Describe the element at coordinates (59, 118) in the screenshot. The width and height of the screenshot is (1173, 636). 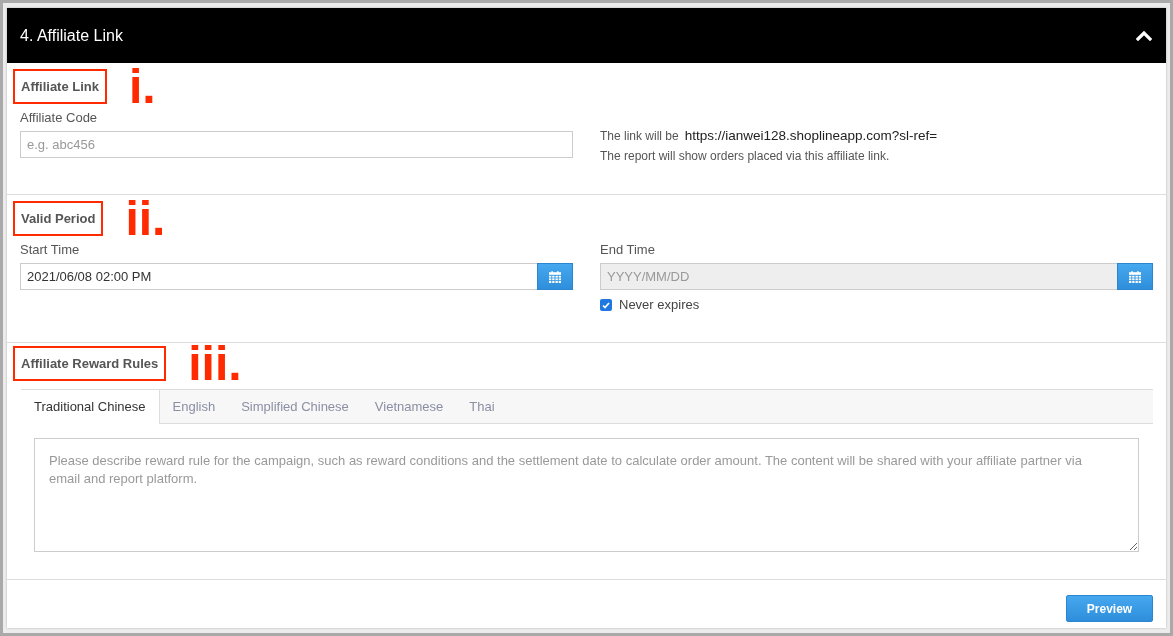
I see `field-label: Affiliate Code` at that location.